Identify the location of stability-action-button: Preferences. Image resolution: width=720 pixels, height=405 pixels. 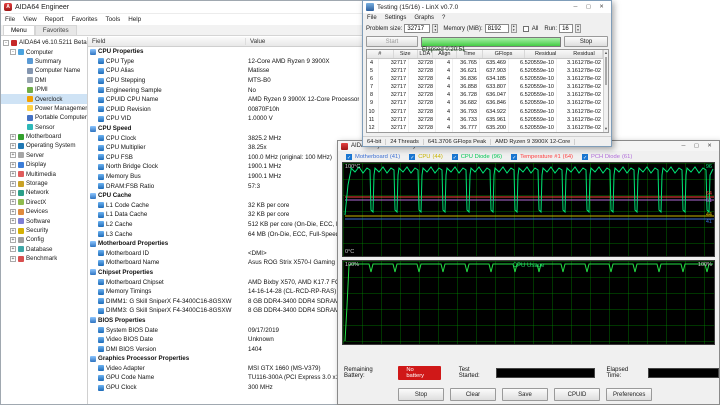
(629, 394).